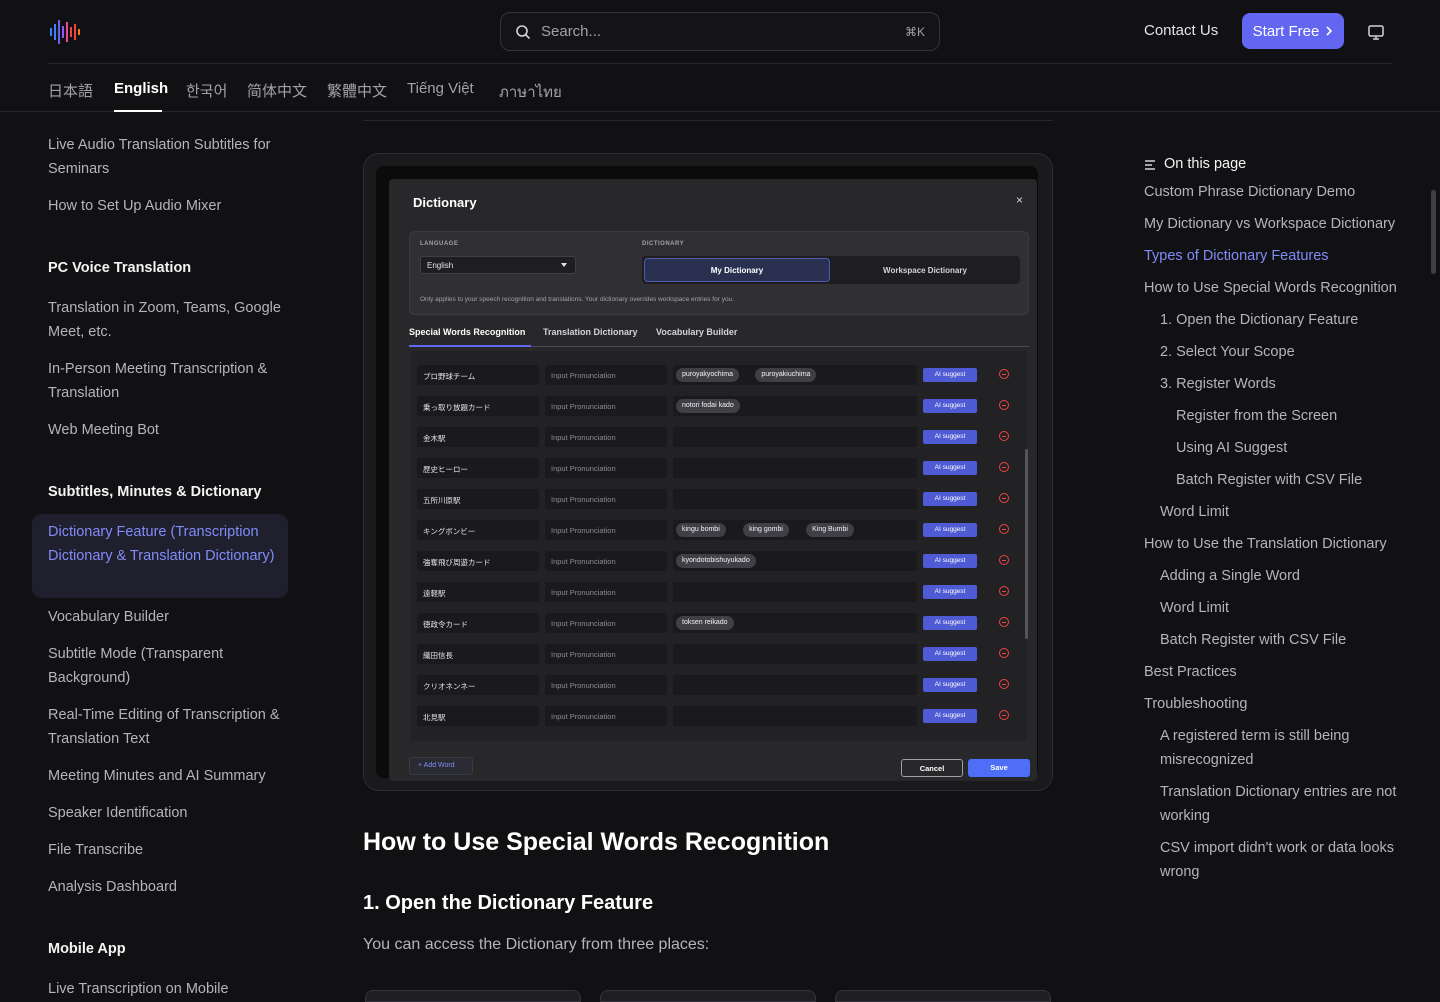 The width and height of the screenshot is (1440, 1002). I want to click on term-cell: クリオネンネー, so click(478, 685).